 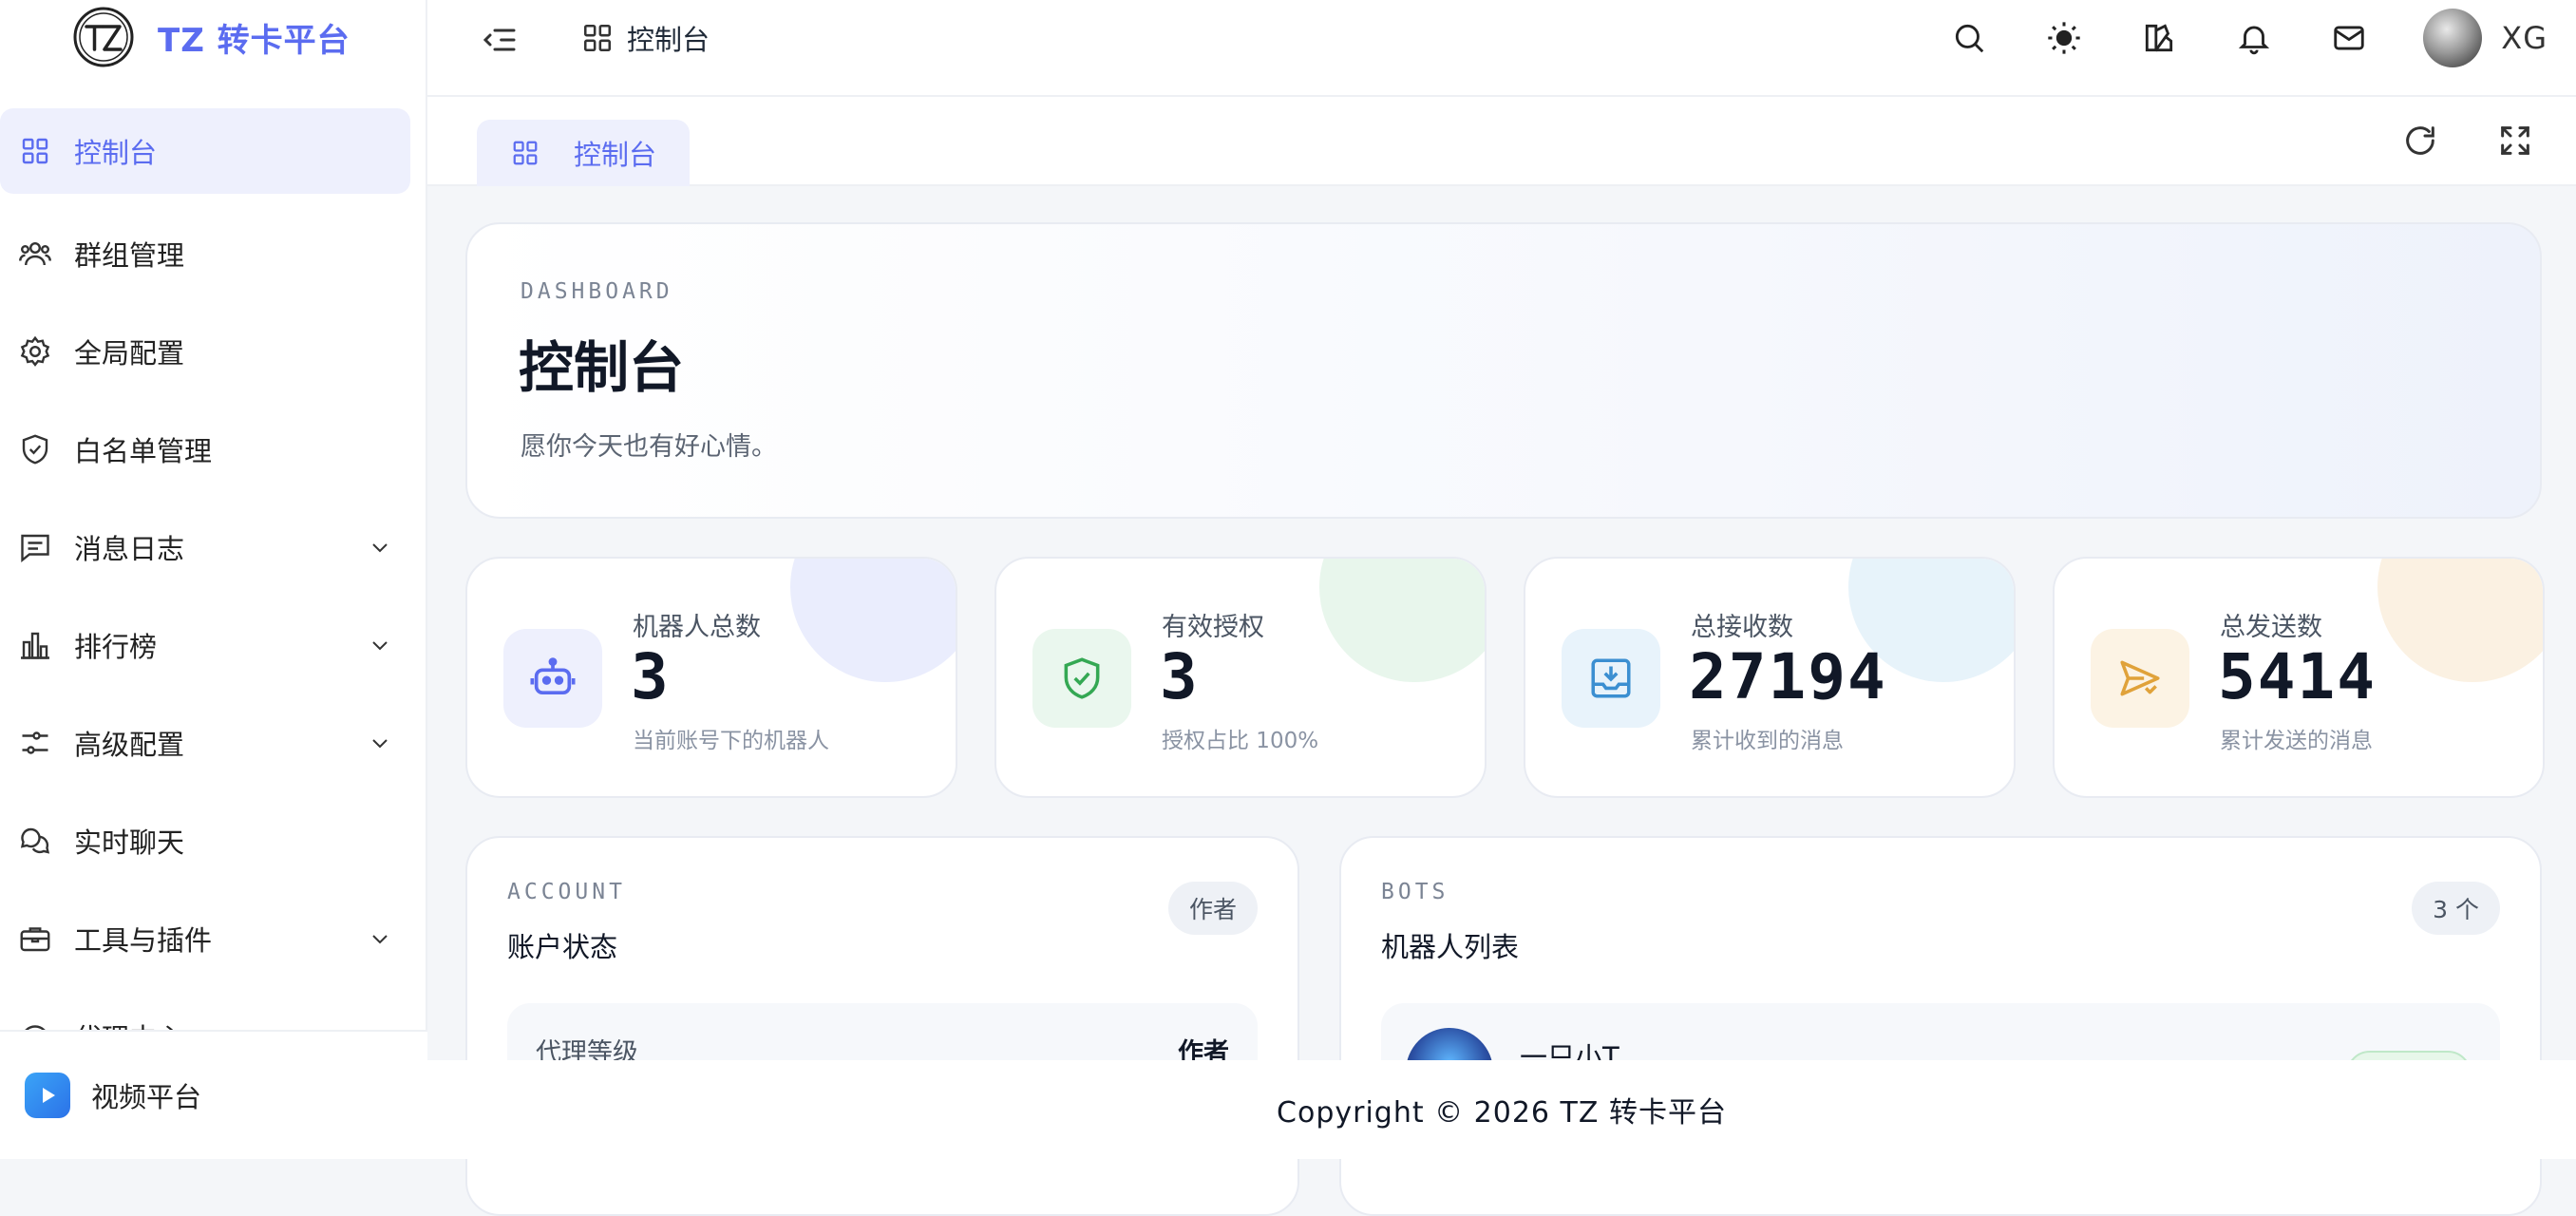 I want to click on gear-icon, so click(x=35, y=351).